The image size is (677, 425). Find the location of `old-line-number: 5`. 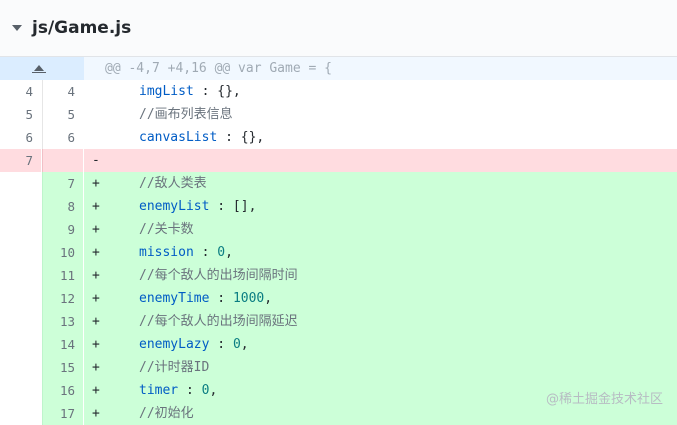

old-line-number: 5 is located at coordinates (20, 114).